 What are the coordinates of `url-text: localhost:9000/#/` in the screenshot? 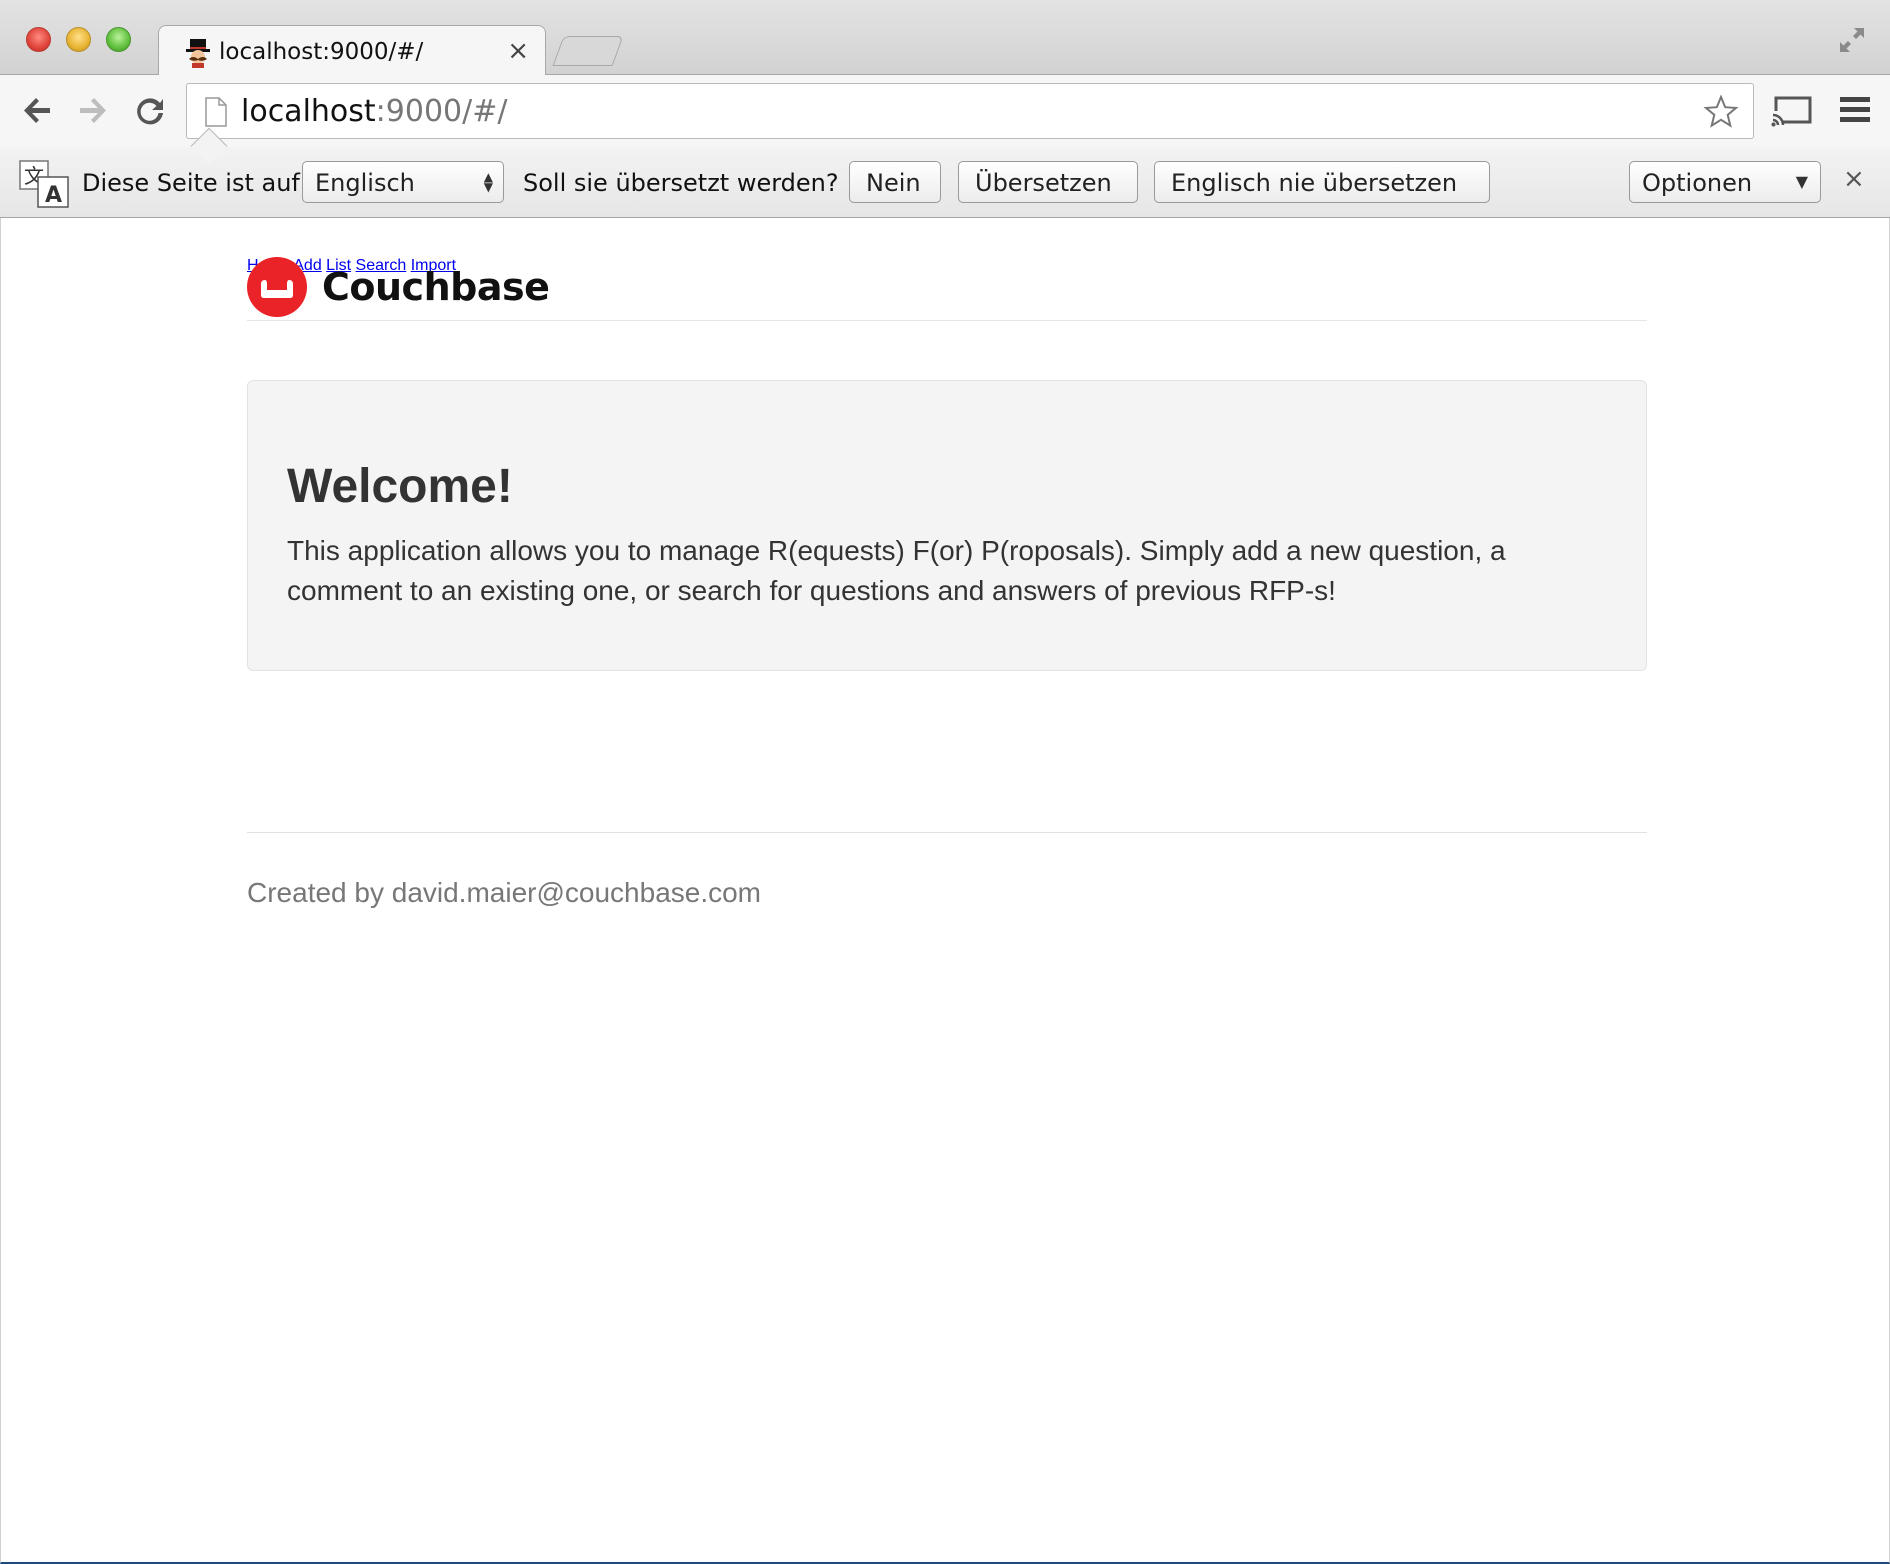 It's located at (374, 111).